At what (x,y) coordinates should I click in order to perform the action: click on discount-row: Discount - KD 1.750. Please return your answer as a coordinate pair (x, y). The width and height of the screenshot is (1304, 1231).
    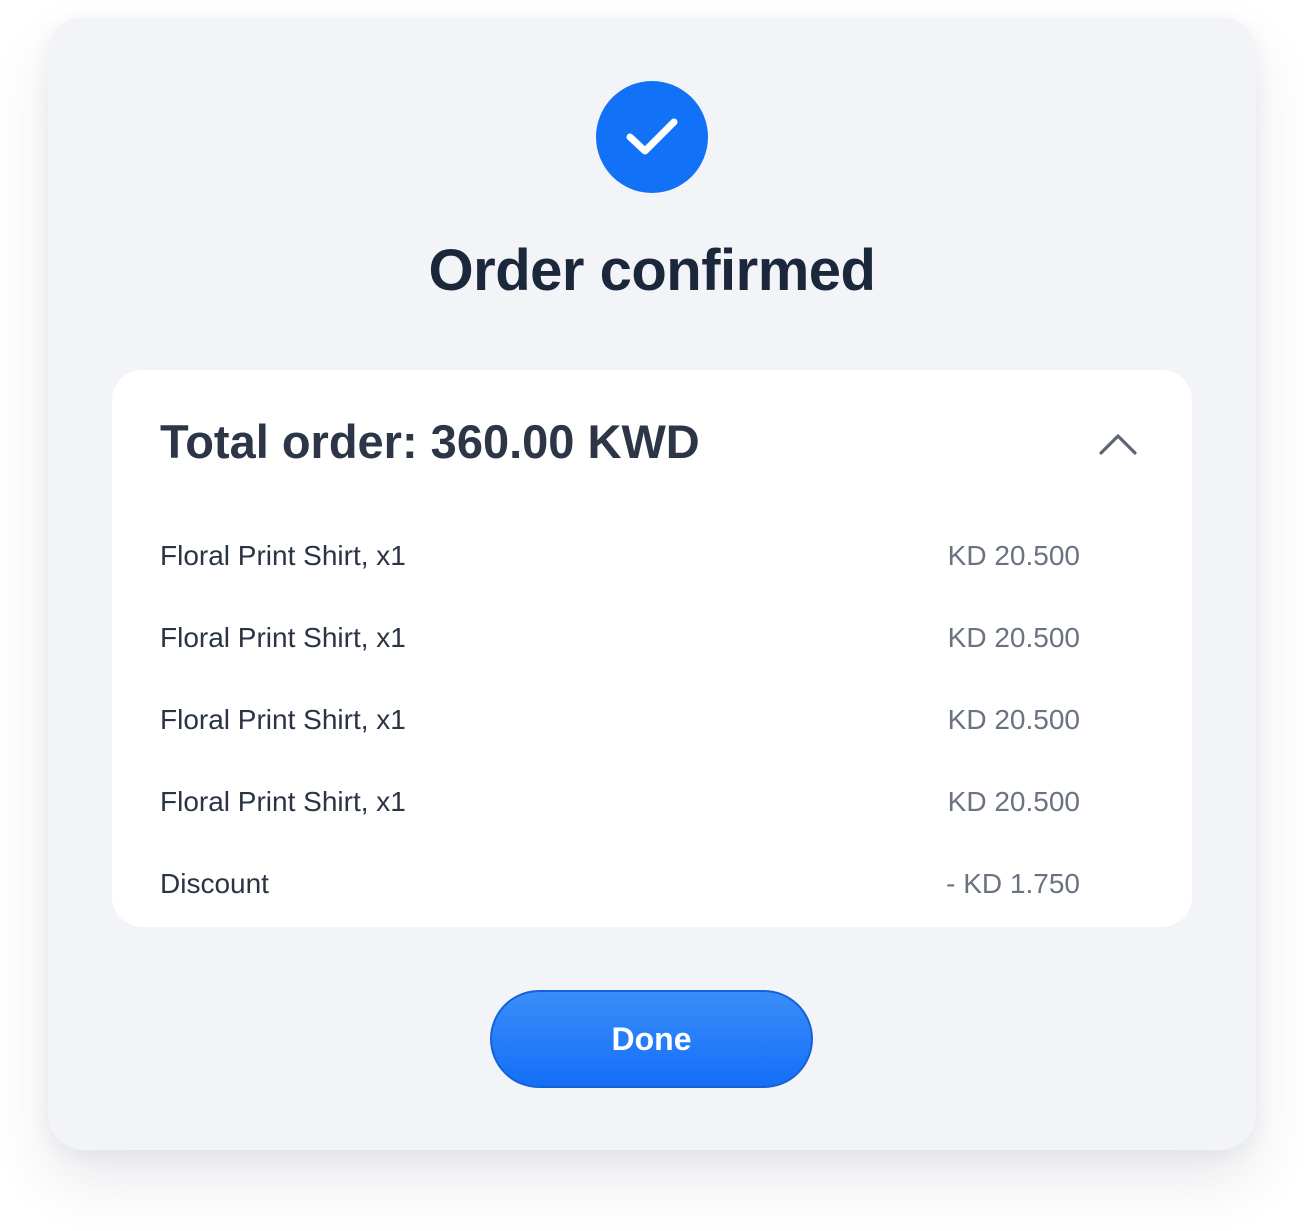
    Looking at the image, I should click on (620, 884).